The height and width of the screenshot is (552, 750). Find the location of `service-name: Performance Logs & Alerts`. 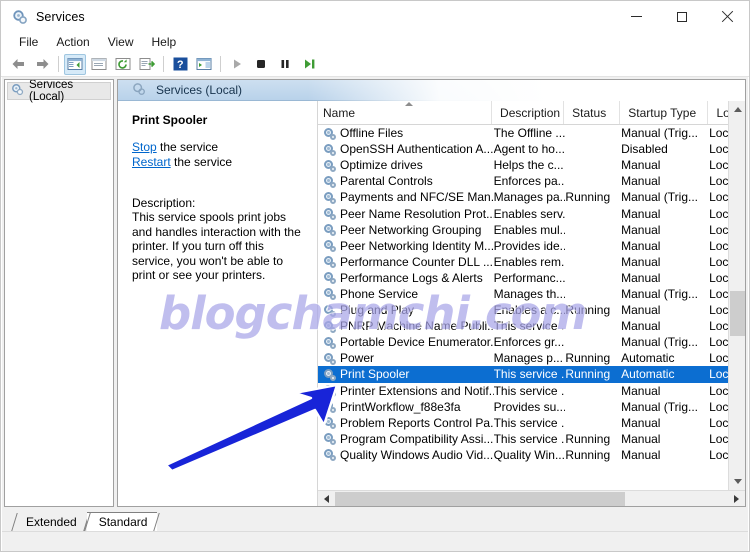

service-name: Performance Logs & Alerts is located at coordinates (411, 277).